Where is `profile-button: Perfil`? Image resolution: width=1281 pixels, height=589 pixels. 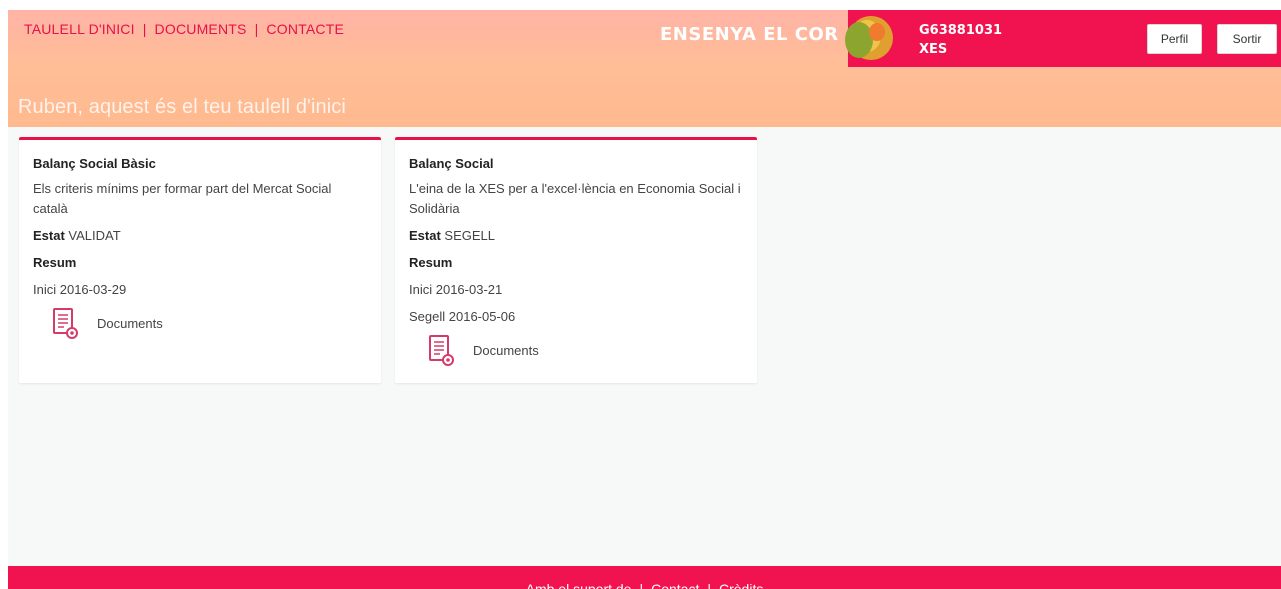 profile-button: Perfil is located at coordinates (1174, 39).